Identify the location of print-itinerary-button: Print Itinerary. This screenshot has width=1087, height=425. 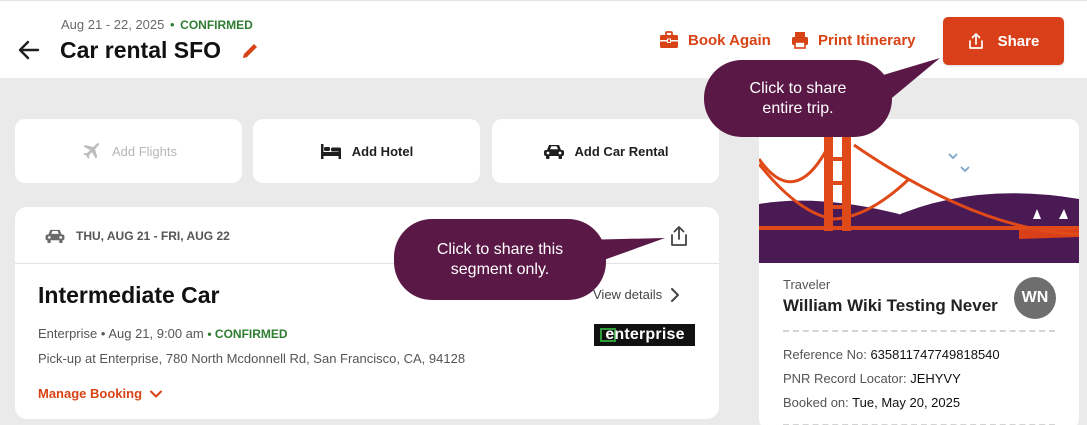
(853, 40).